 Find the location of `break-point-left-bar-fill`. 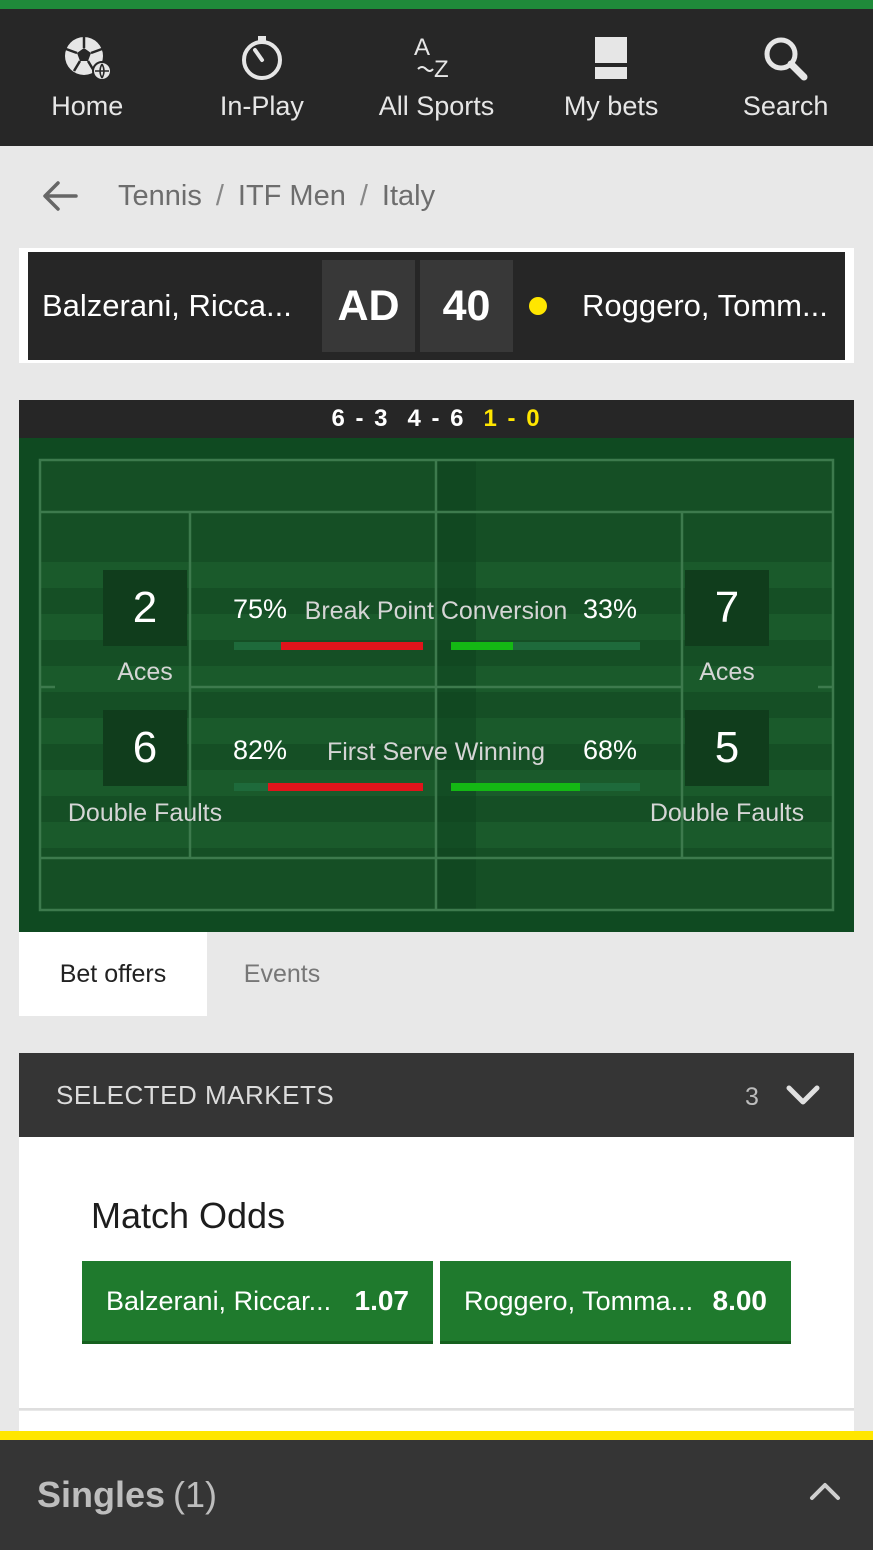

break-point-left-bar-fill is located at coordinates (352, 646).